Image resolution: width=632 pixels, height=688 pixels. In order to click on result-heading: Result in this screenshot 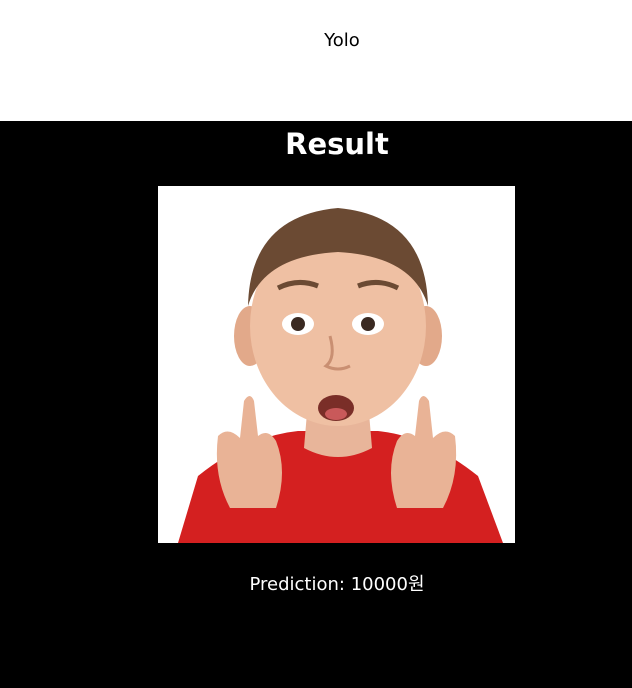, I will do `click(337, 144)`.